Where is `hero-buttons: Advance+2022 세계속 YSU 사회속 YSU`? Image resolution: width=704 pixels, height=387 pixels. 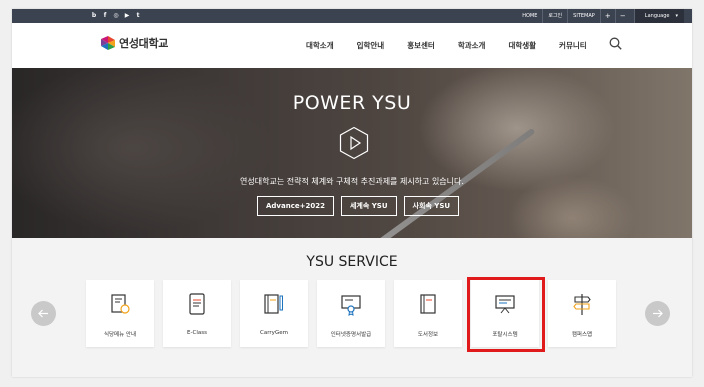 hero-buttons: Advance+2022 세계속 YSU 사회속 YSU is located at coordinates (358, 206).